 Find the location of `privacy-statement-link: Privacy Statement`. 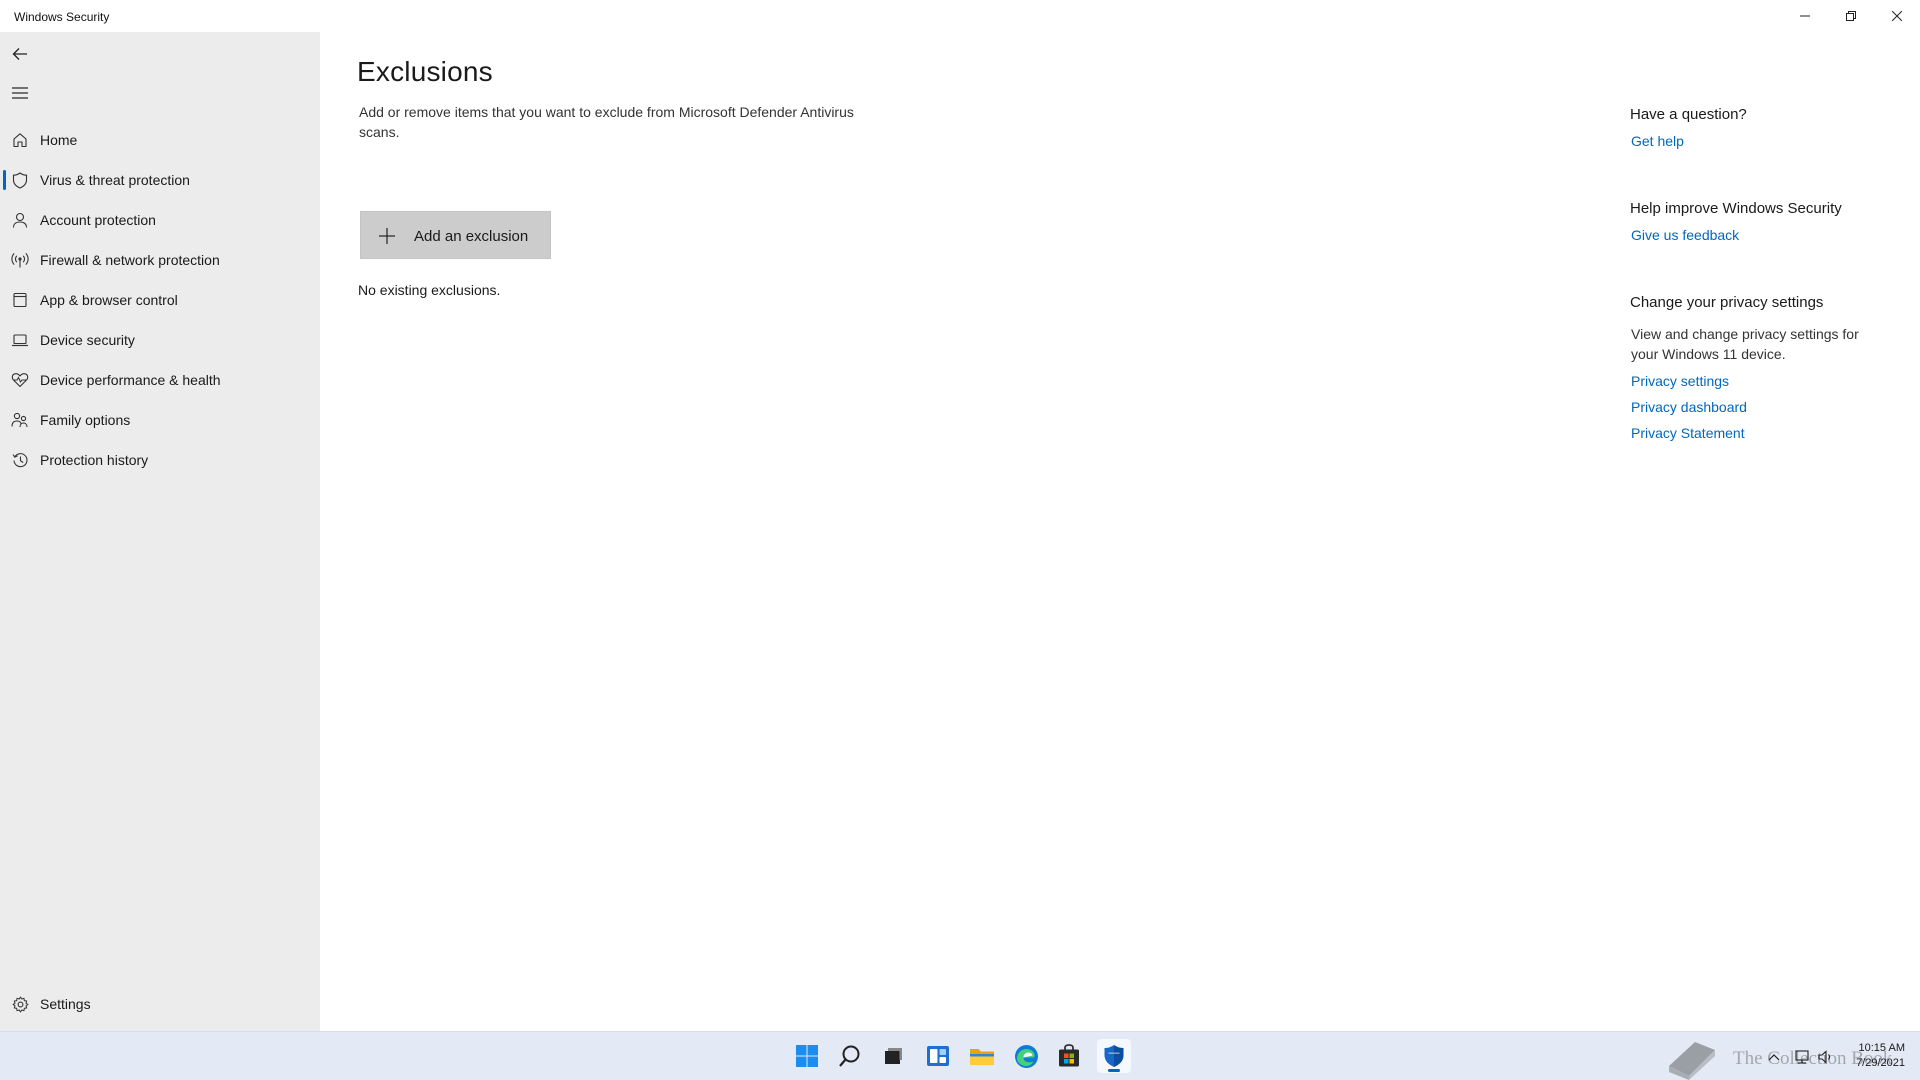

privacy-statement-link: Privacy Statement is located at coordinates (1688, 433).